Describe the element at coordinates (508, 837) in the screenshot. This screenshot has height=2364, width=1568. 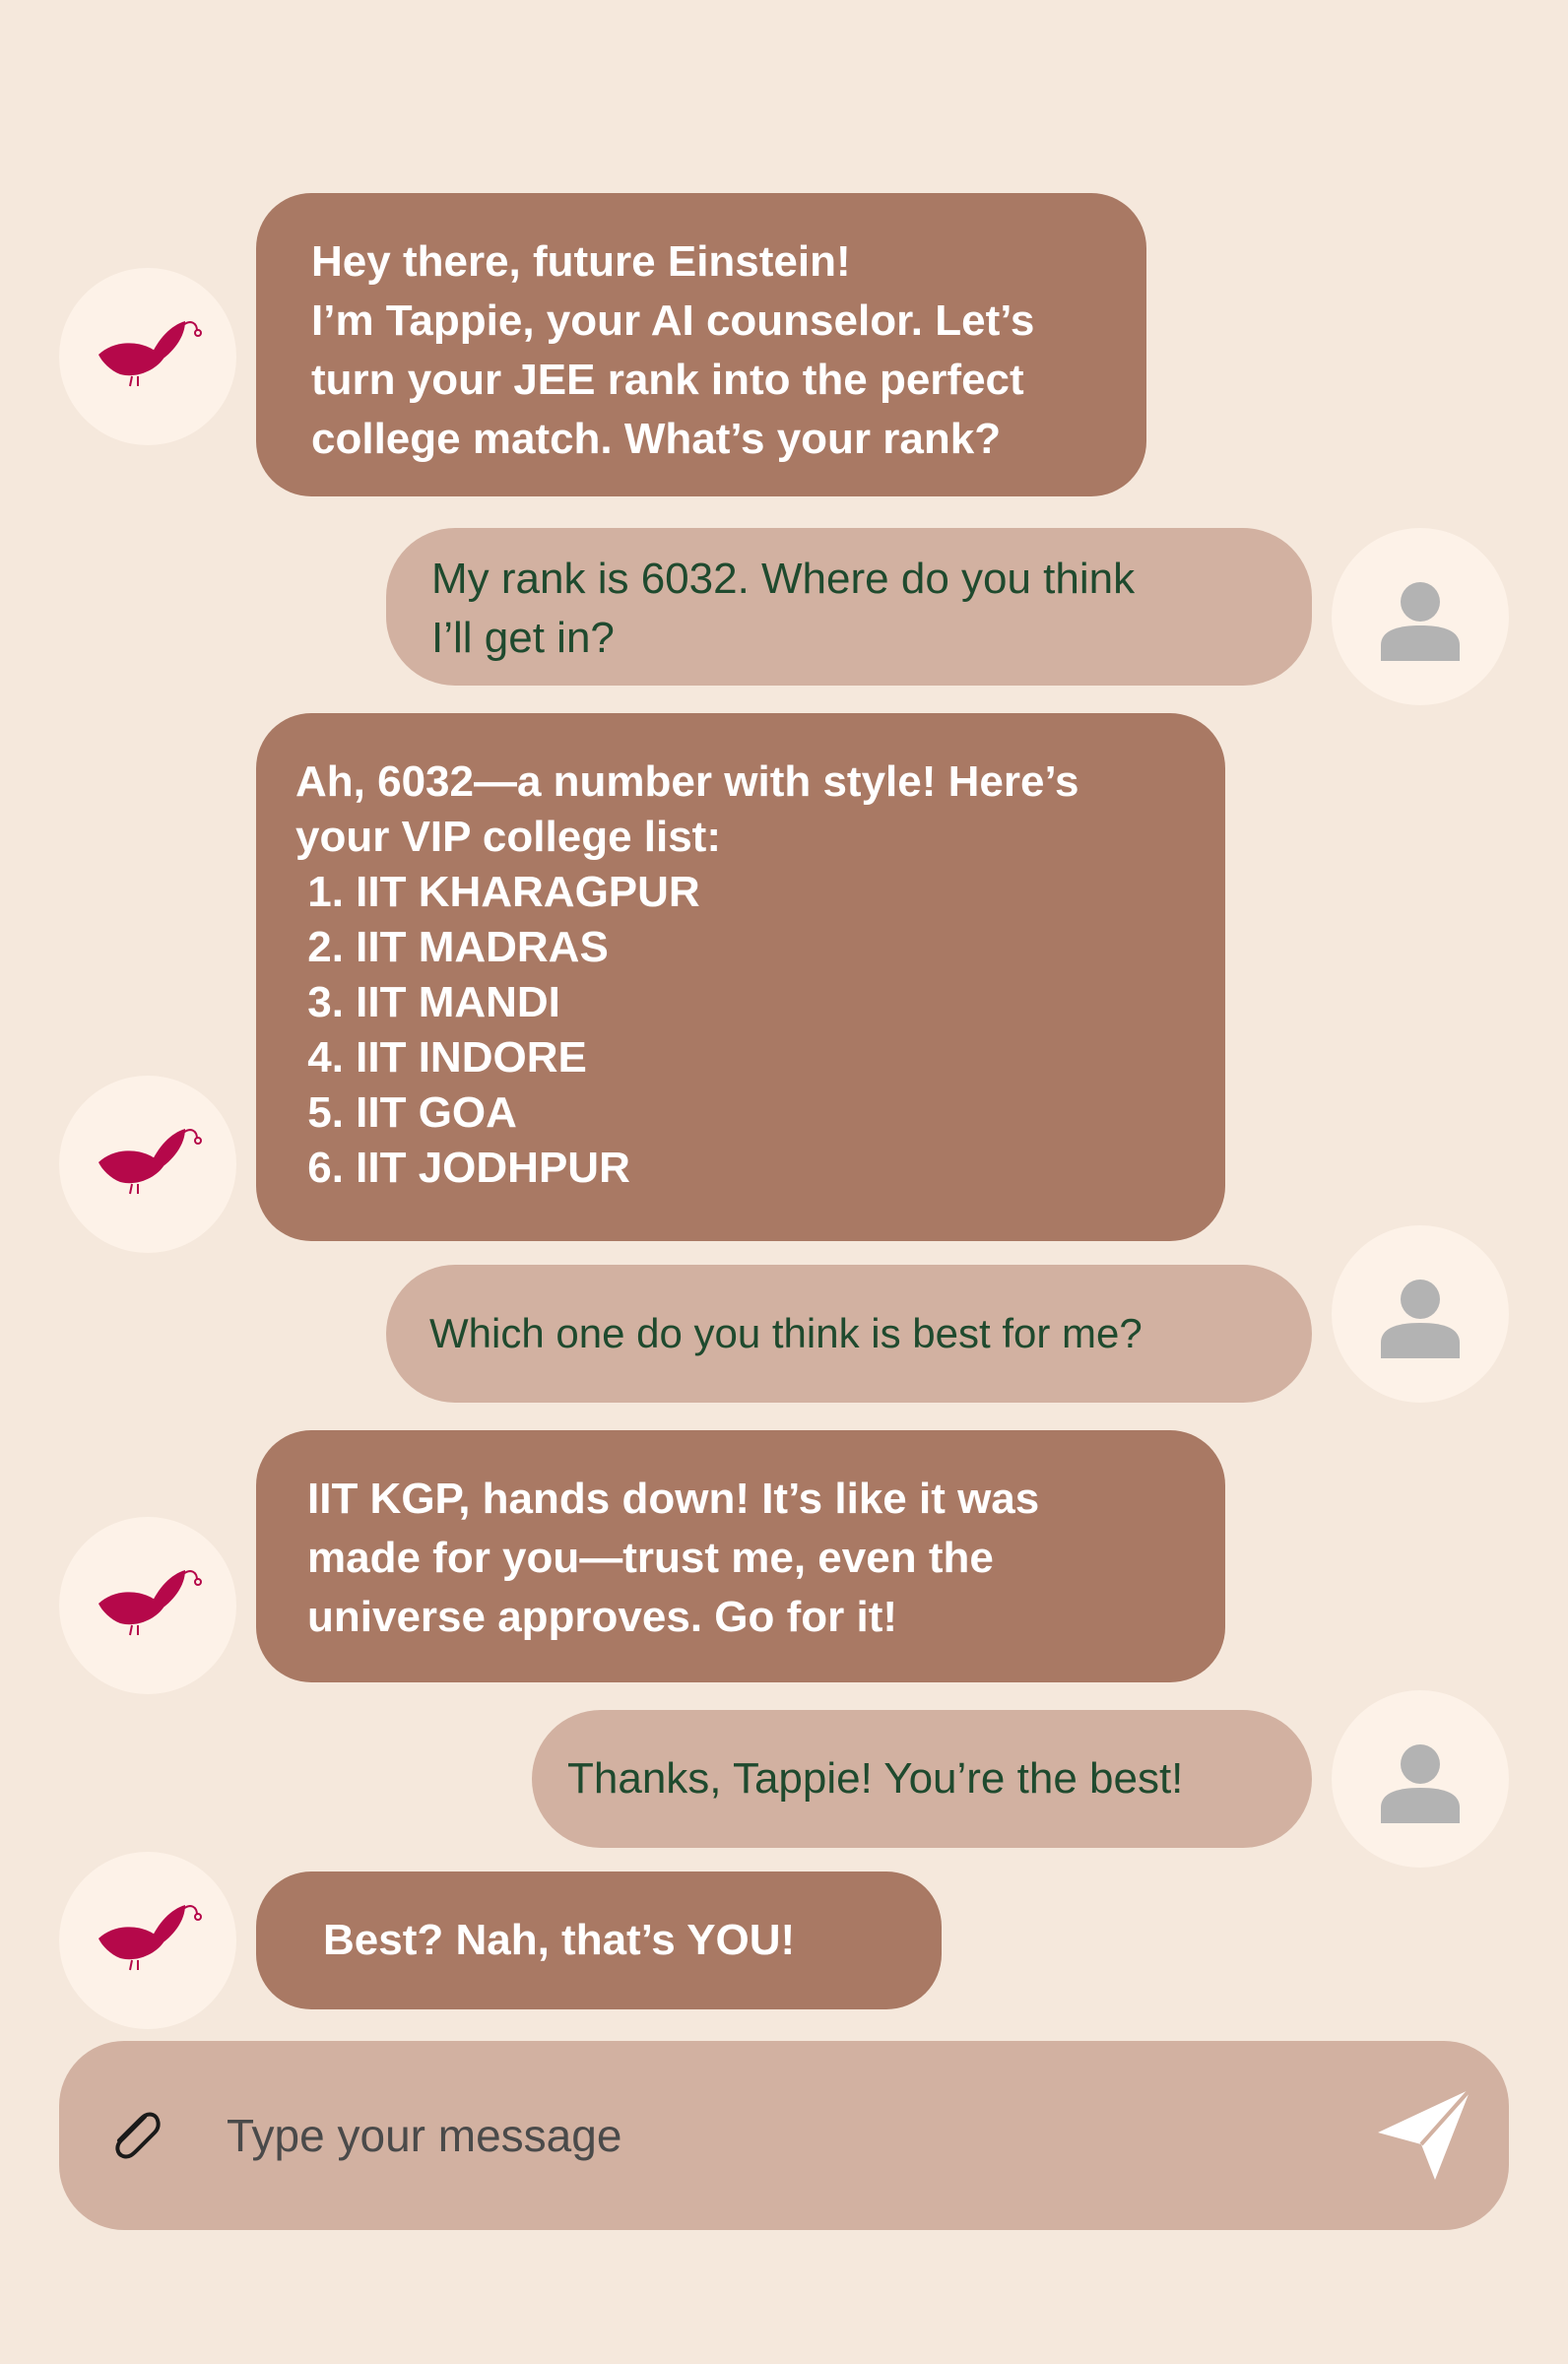
I see `message-text: your VIP college list:` at that location.